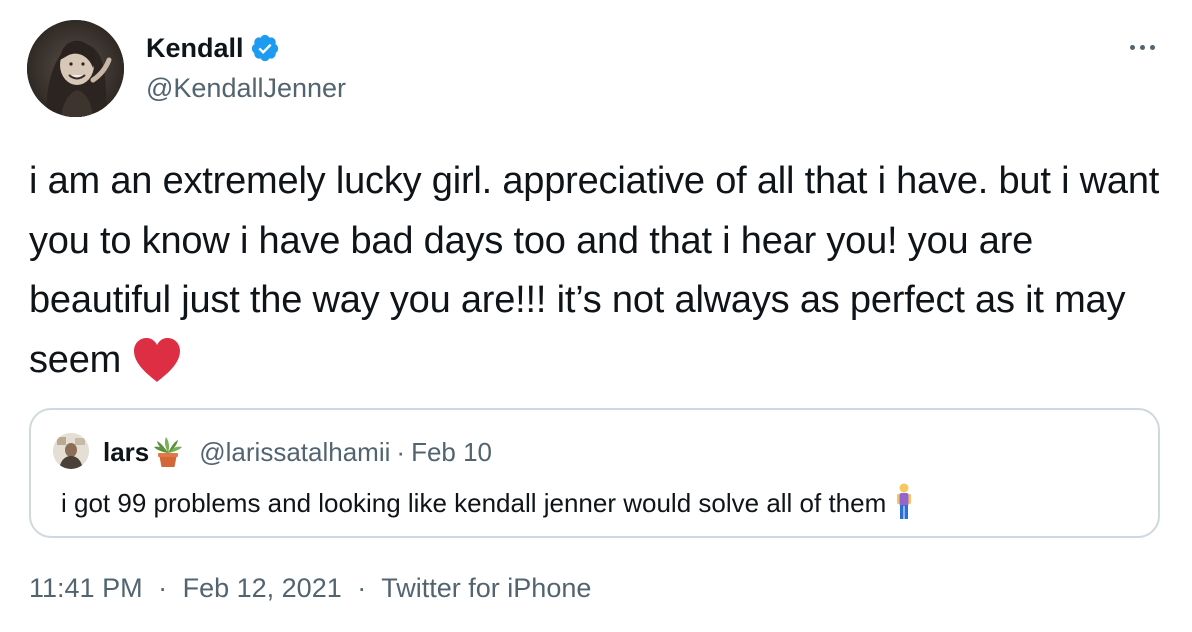  What do you see at coordinates (451, 452) in the screenshot?
I see `quoted-tweet-date: Feb 10` at bounding box center [451, 452].